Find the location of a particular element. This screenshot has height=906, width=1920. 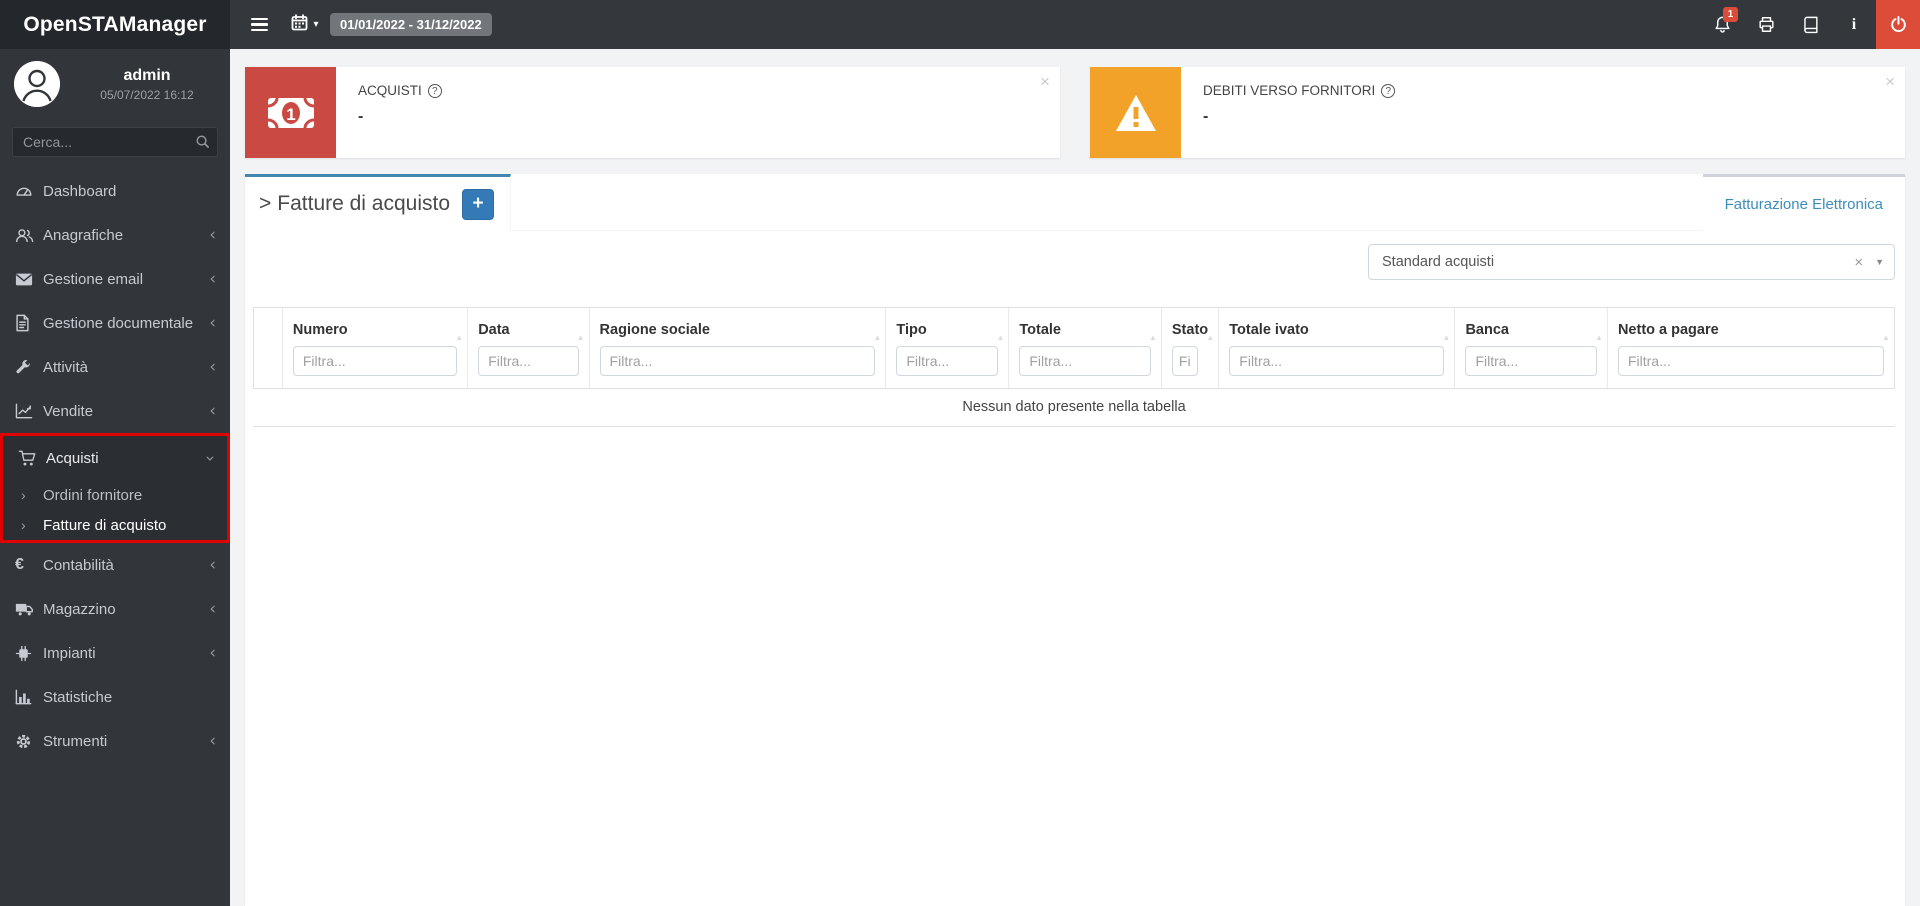

sidebar-toggle-button is located at coordinates (259, 24).